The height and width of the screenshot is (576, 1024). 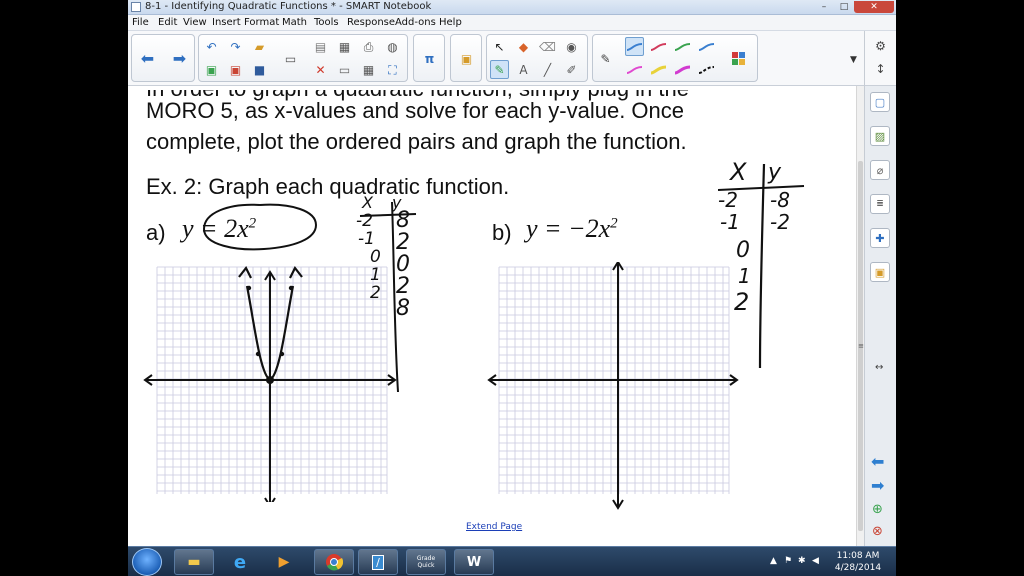 I want to click on menu-insert: Insert, so click(x=226, y=22).